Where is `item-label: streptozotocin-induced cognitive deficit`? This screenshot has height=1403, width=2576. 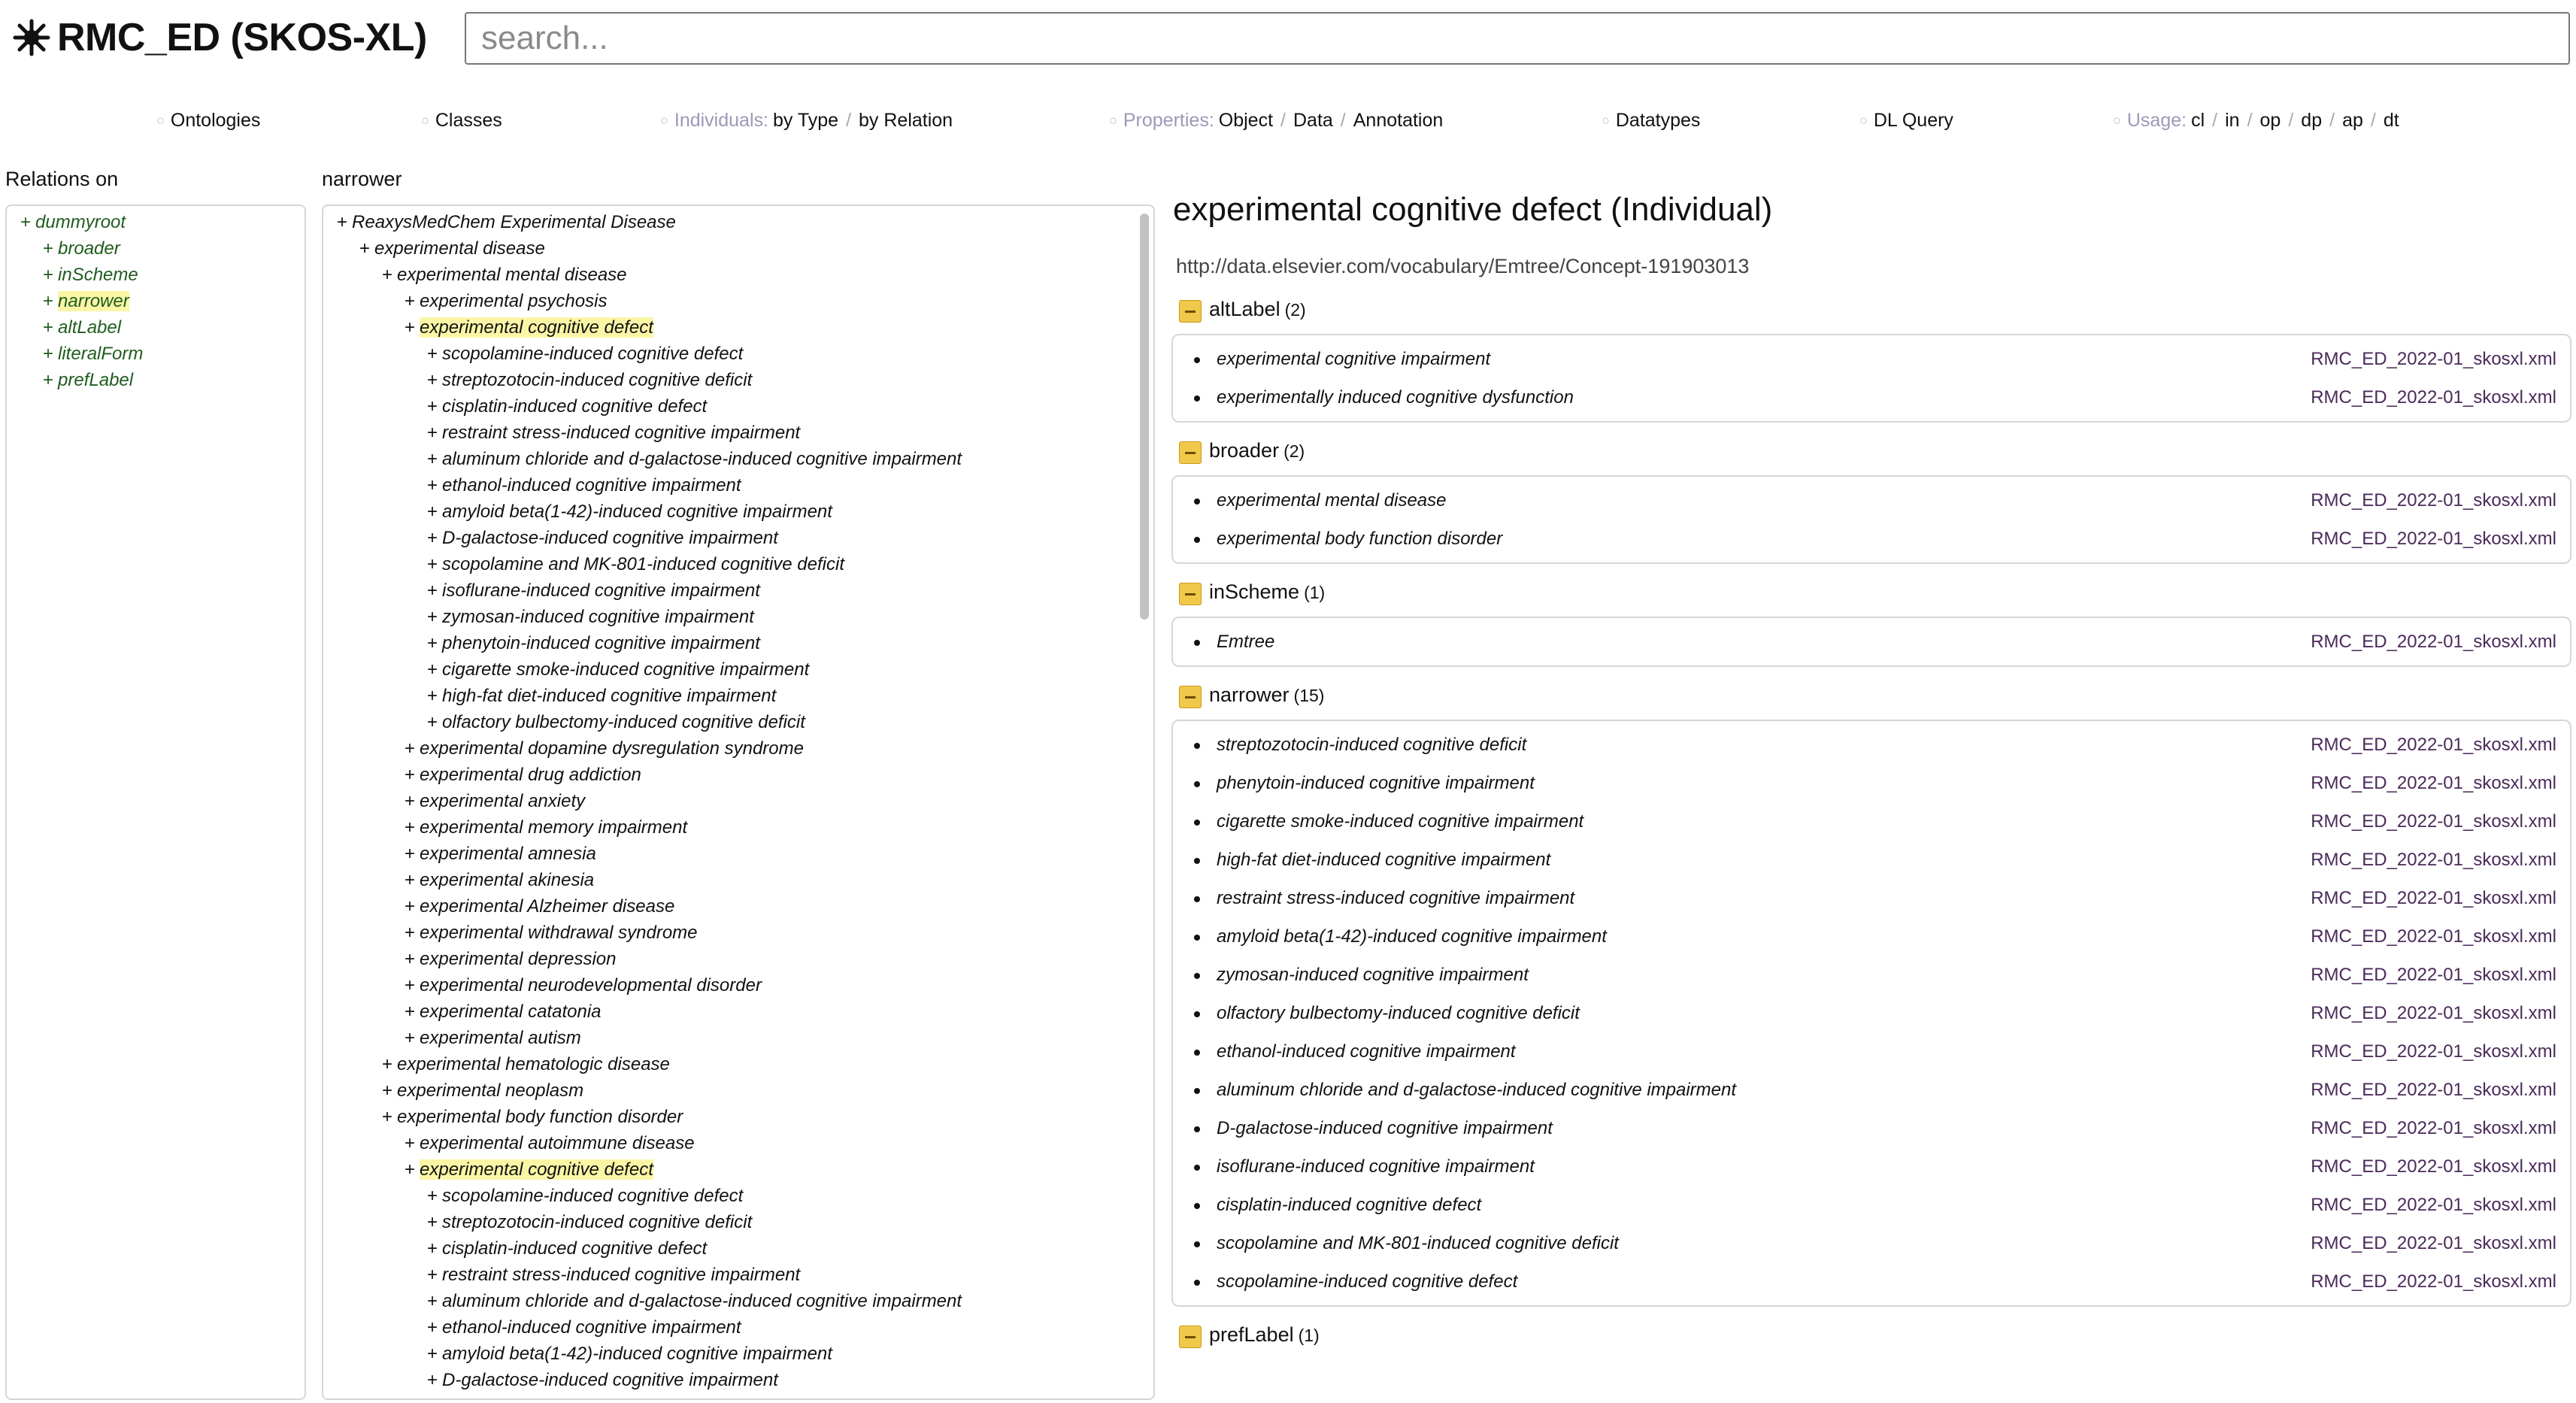
item-label: streptozotocin-induced cognitive deficit is located at coordinates (1371, 745).